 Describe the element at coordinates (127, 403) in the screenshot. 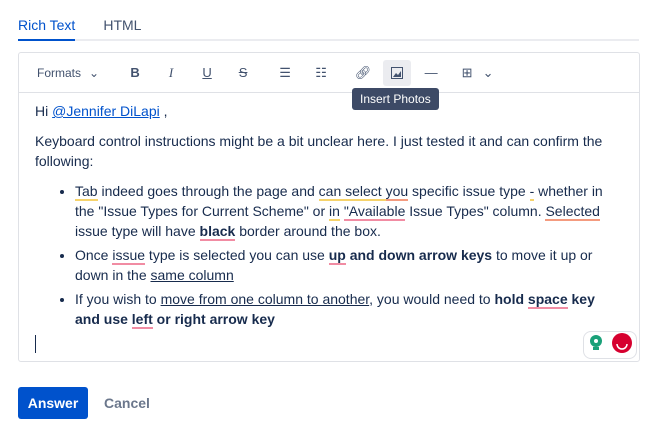

I see `cancel-button: Cancel` at that location.